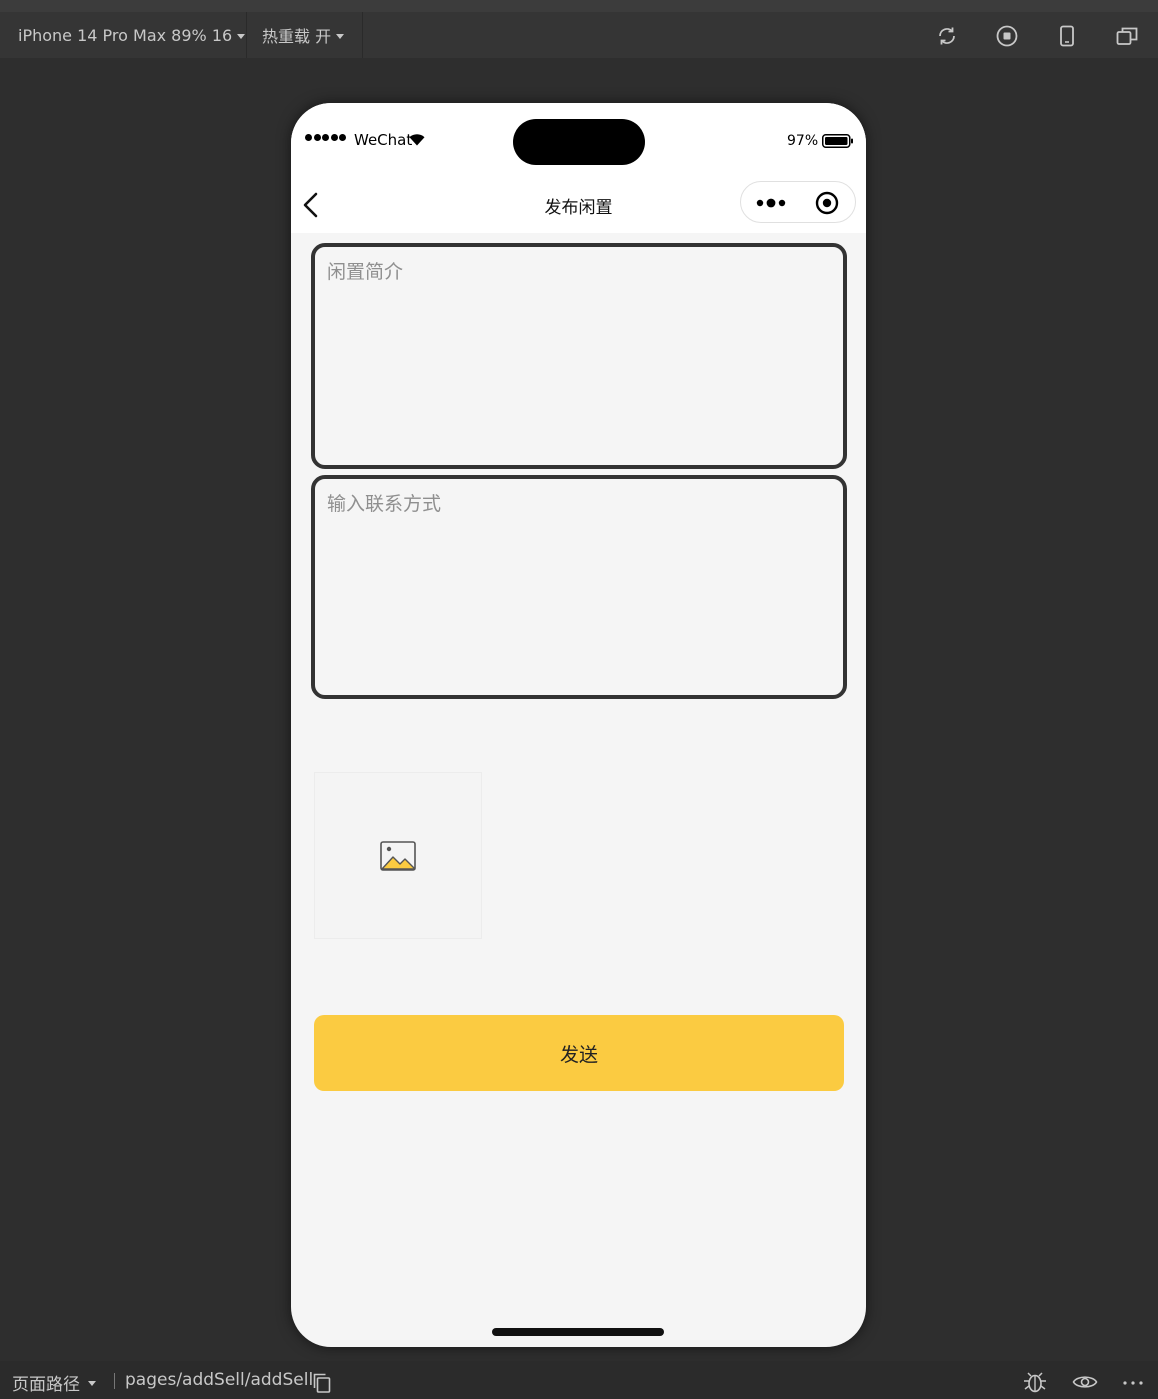  Describe the element at coordinates (114, 1381) in the screenshot. I see `footer-divider` at that location.